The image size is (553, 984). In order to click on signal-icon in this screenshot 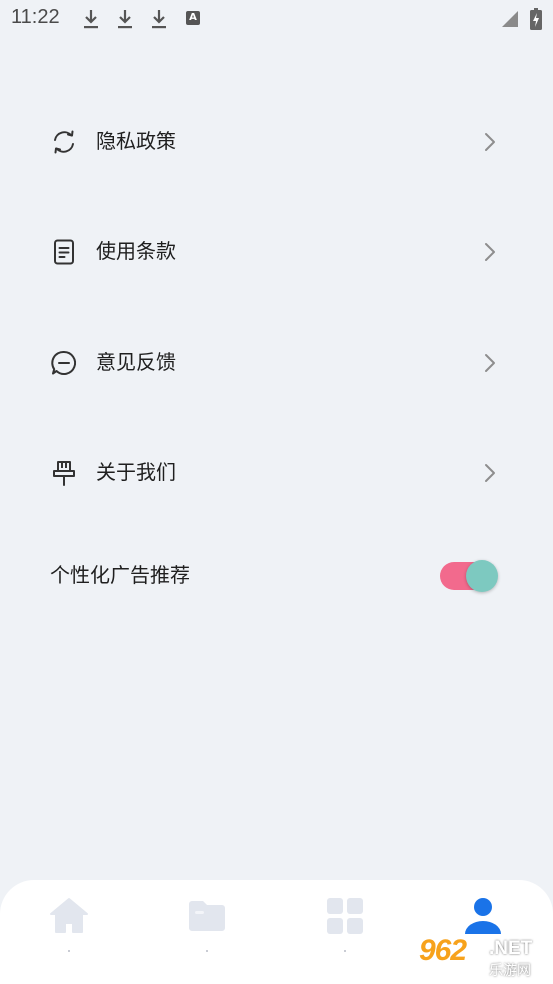, I will do `click(510, 19)`.